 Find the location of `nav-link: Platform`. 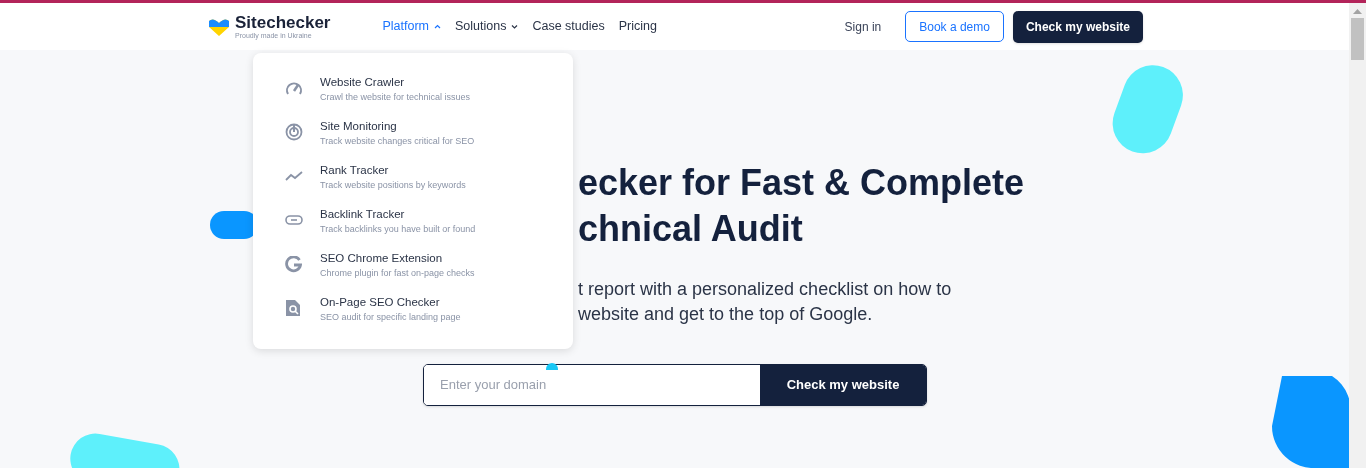

nav-link: Platform is located at coordinates (411, 26).